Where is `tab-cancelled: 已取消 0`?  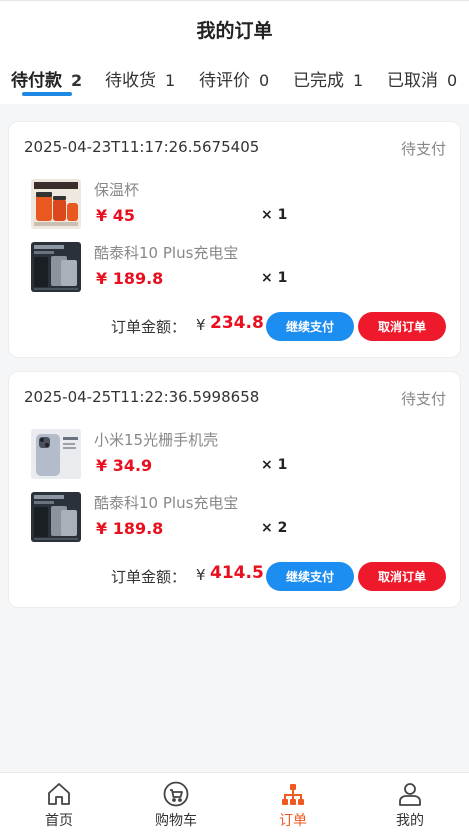
tab-cancelled: 已取消 0 is located at coordinates (422, 78).